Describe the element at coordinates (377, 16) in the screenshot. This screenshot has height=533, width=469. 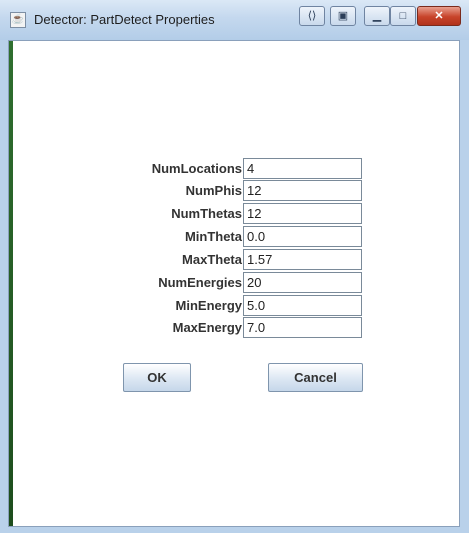
I see `minimize-icon: ▁` at that location.